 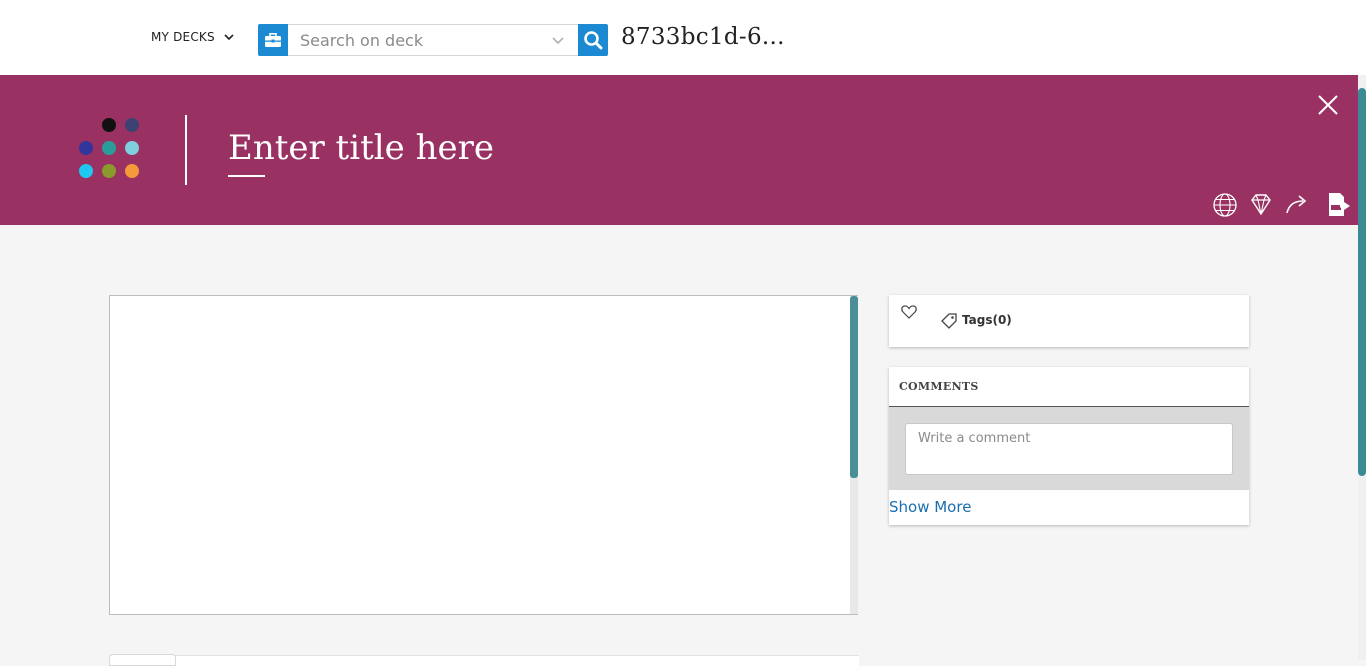 I want to click on deck-search, so click(x=433, y=40).